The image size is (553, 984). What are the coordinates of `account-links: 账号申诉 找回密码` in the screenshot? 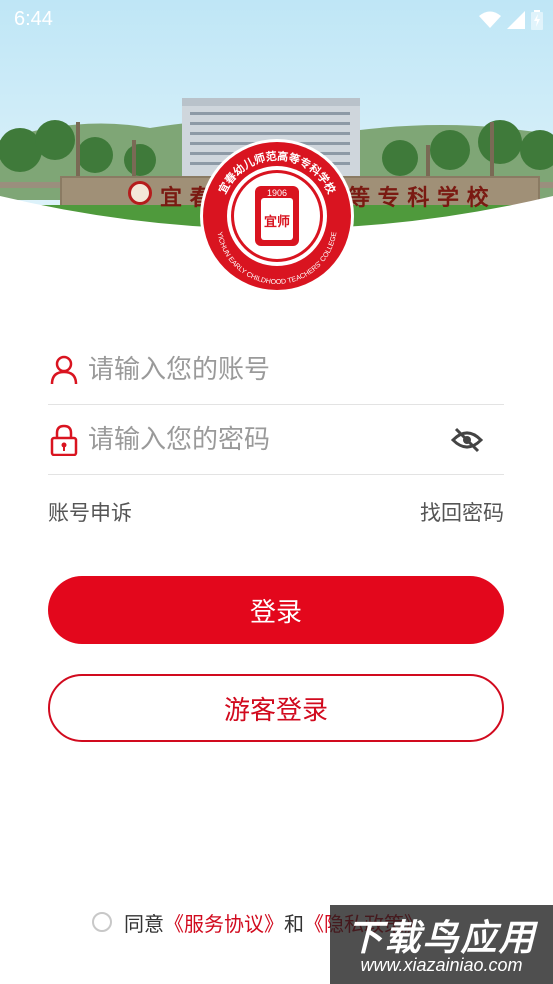 It's located at (276, 513).